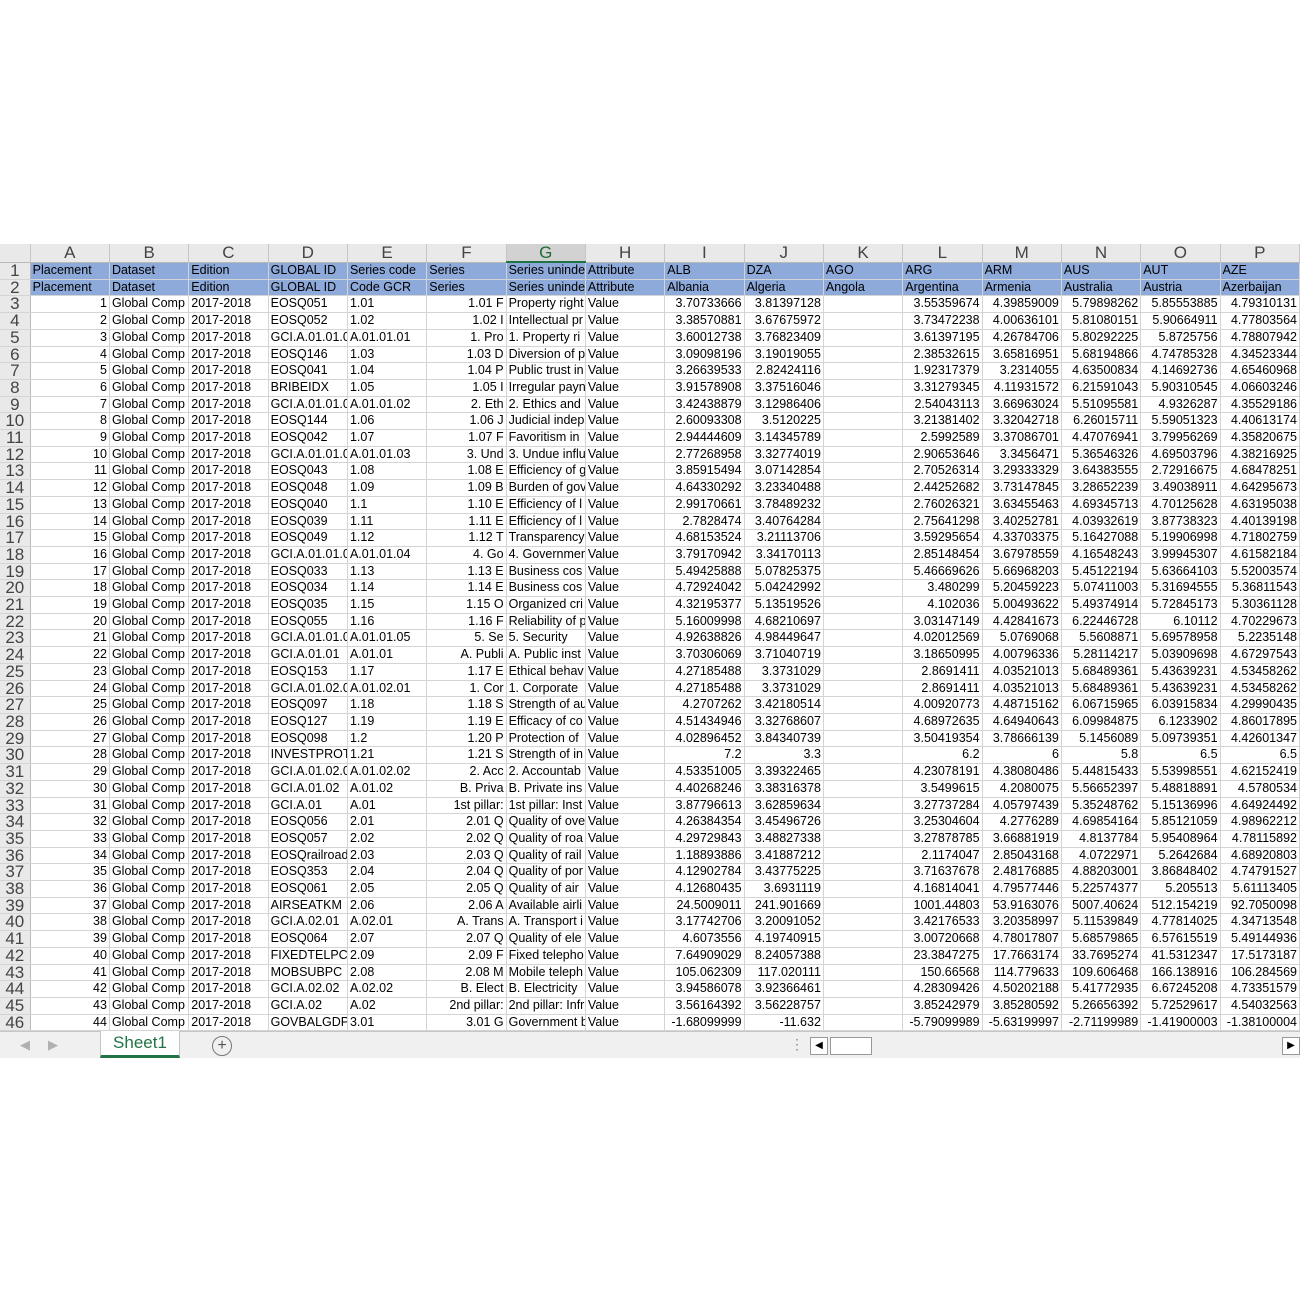 This screenshot has height=1300, width=1300. Describe the element at coordinates (1022, 638) in the screenshot. I see `cell: 5.0769068` at that location.